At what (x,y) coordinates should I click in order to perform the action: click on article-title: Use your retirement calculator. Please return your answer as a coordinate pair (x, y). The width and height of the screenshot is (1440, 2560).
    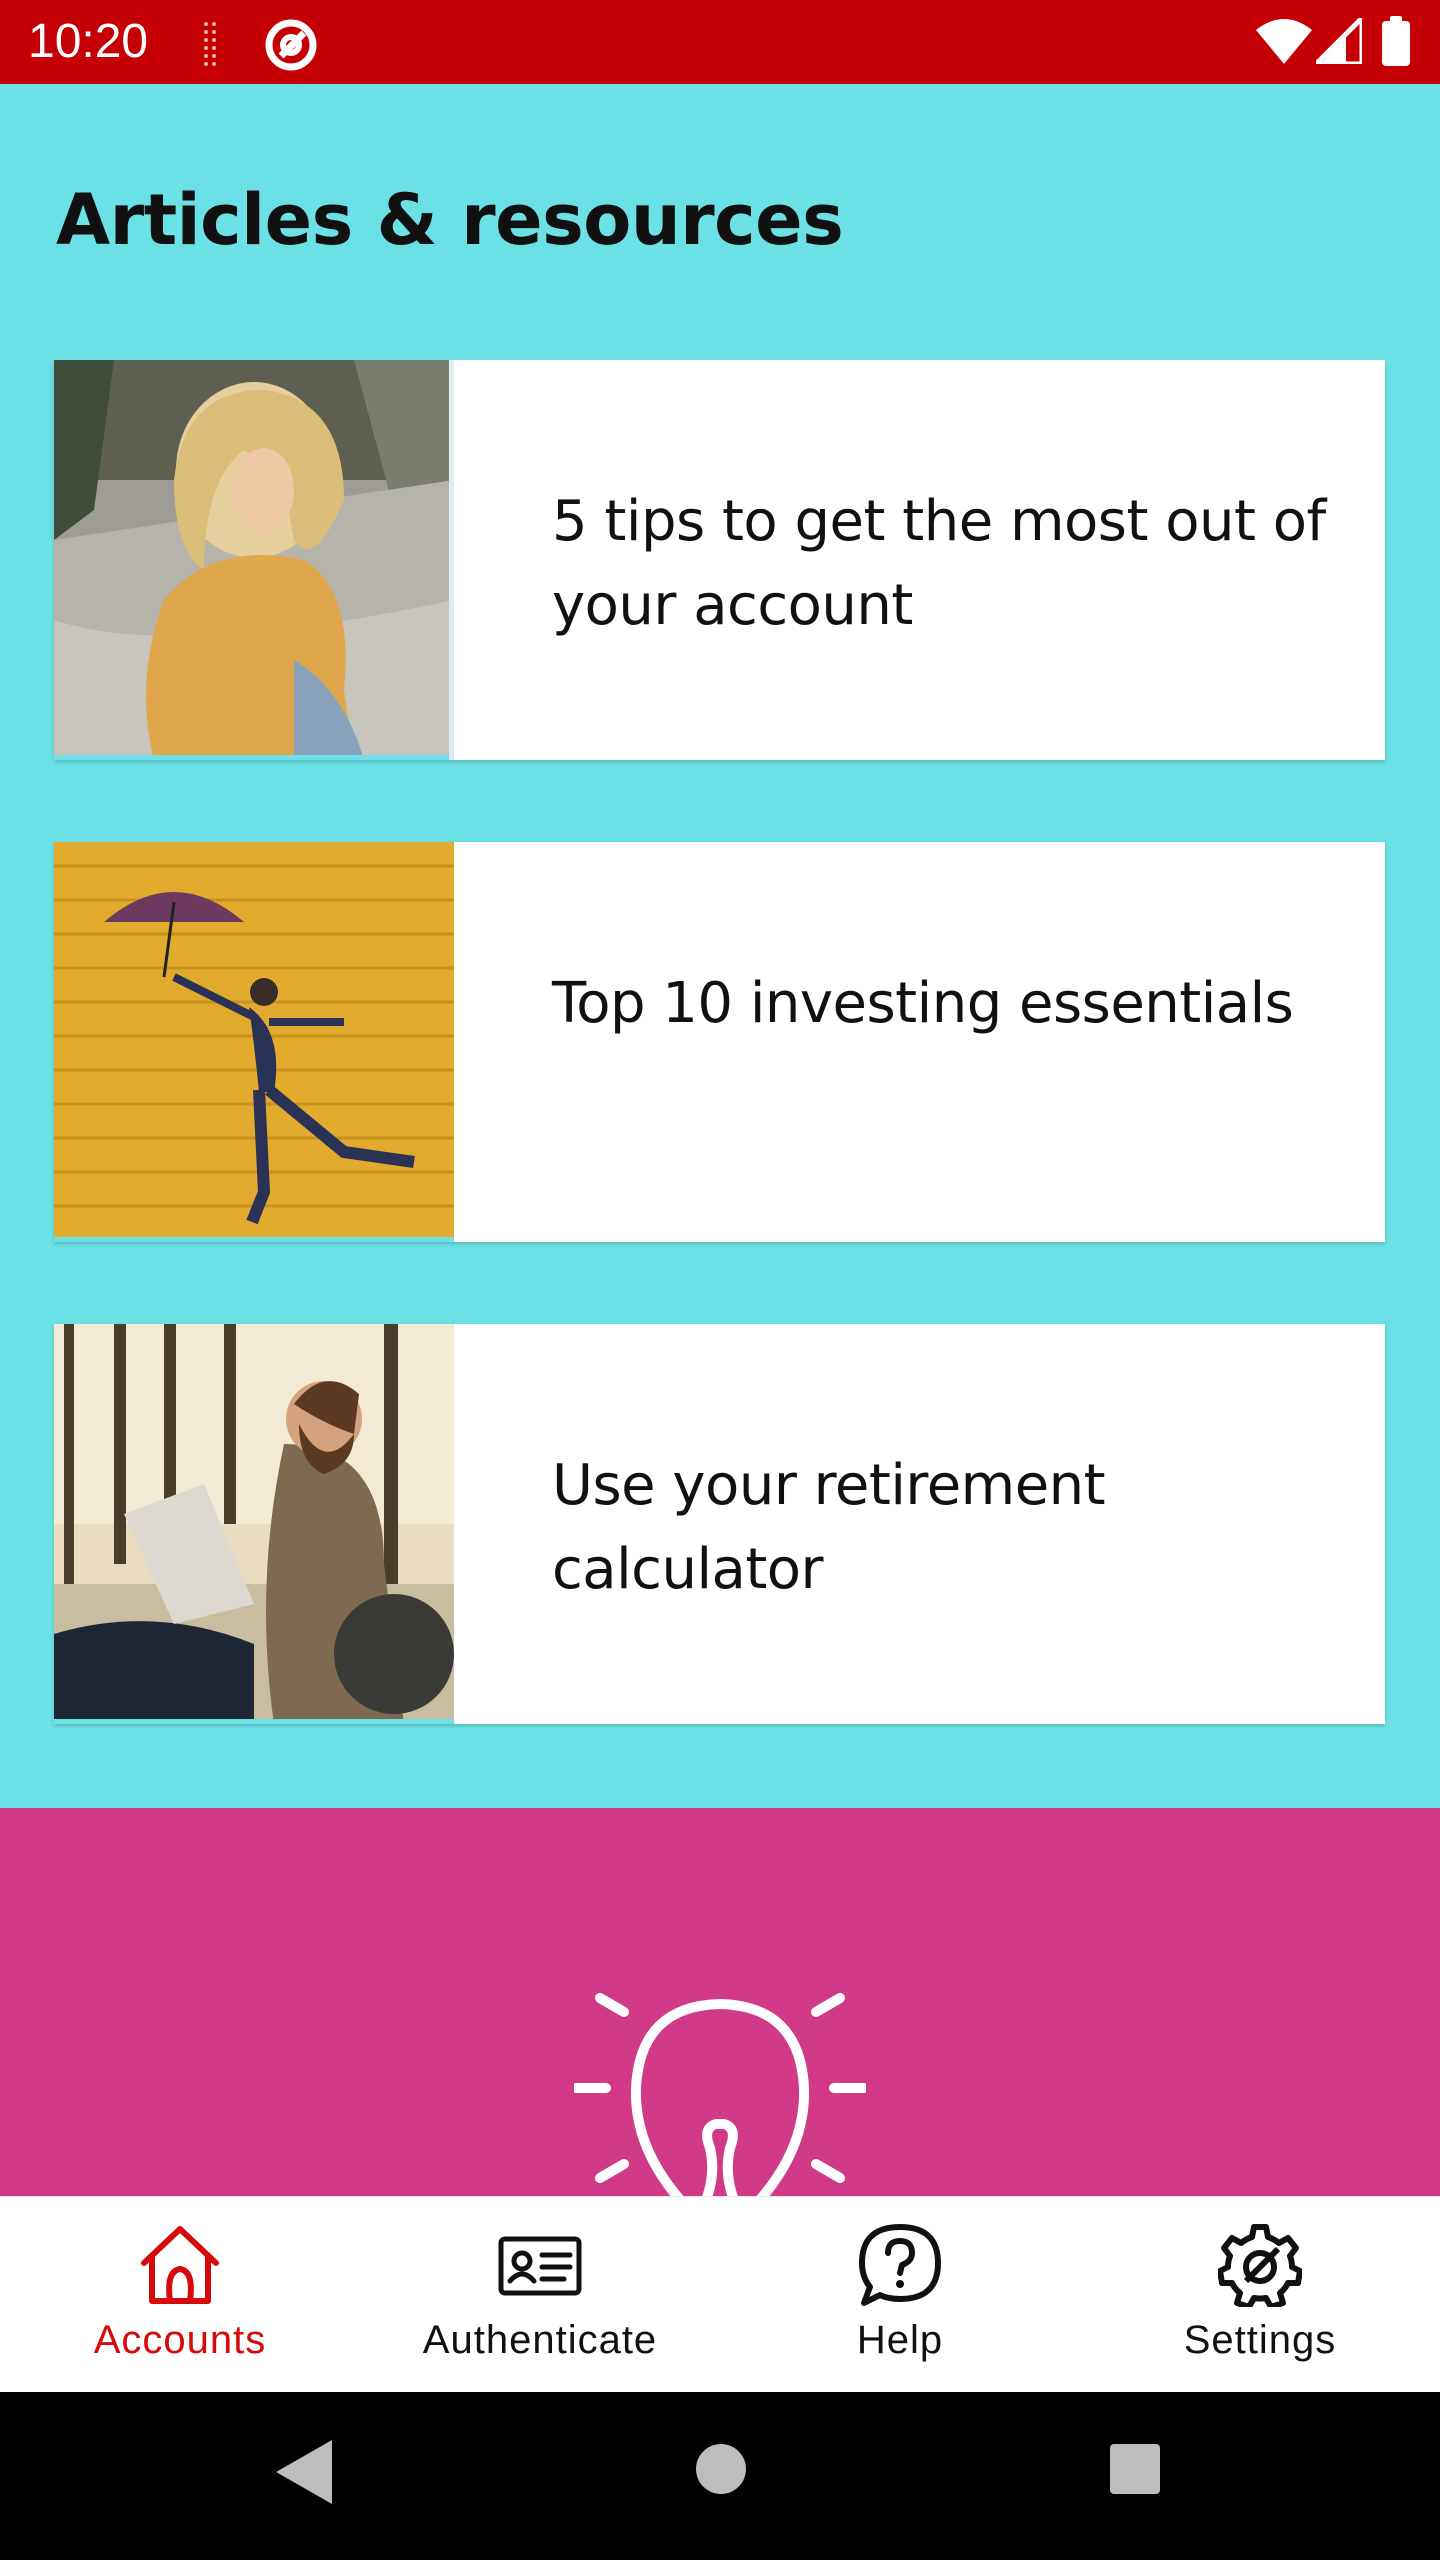
    Looking at the image, I should click on (829, 1527).